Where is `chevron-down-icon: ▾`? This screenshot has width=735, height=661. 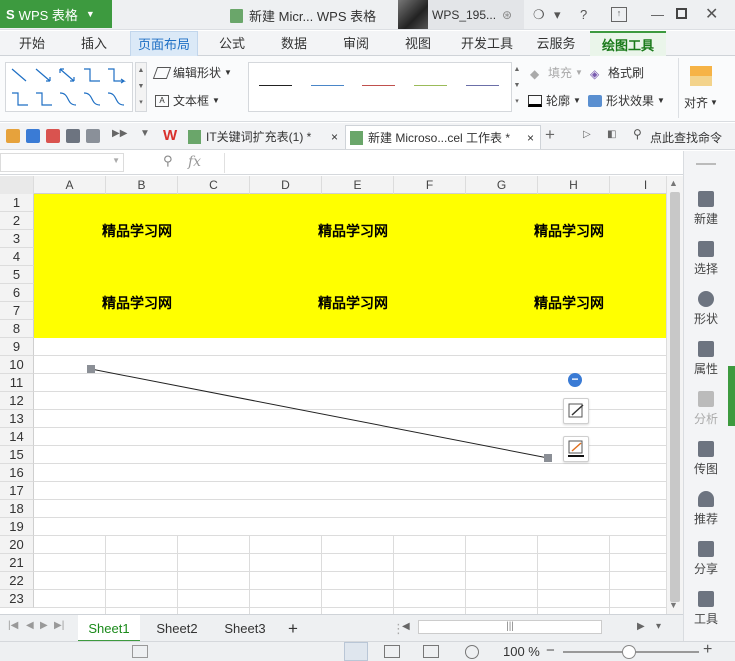
chevron-down-icon: ▾ is located at coordinates (658, 626).